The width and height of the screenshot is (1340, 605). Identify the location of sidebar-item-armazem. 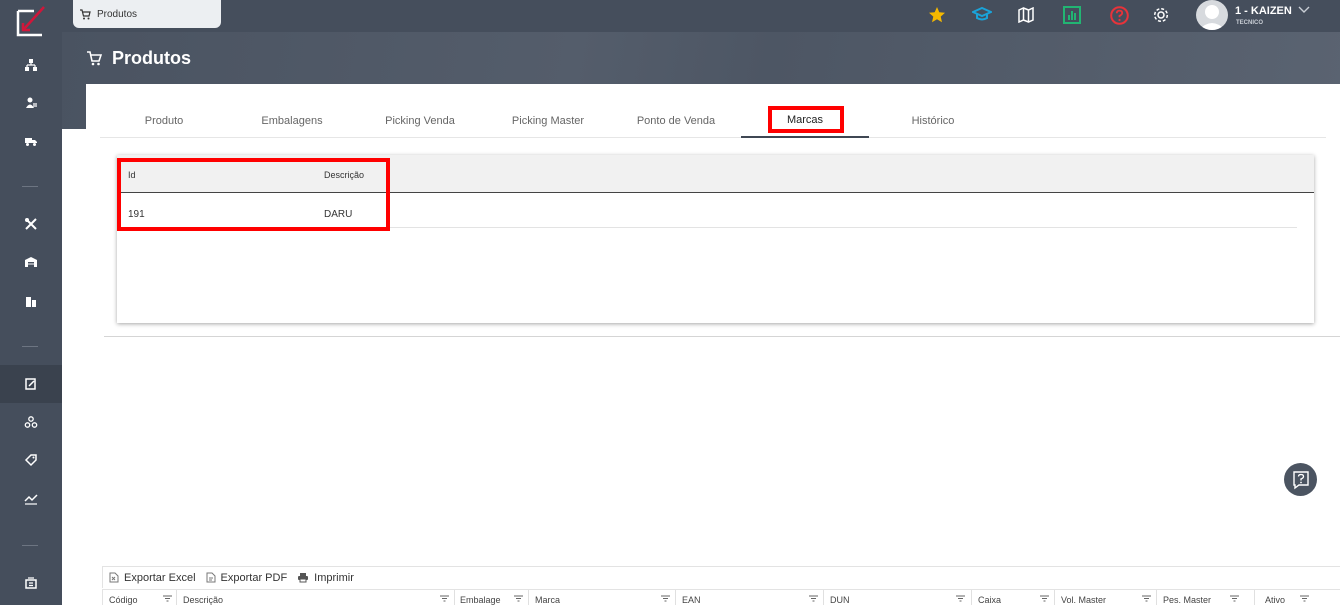
(31, 262).